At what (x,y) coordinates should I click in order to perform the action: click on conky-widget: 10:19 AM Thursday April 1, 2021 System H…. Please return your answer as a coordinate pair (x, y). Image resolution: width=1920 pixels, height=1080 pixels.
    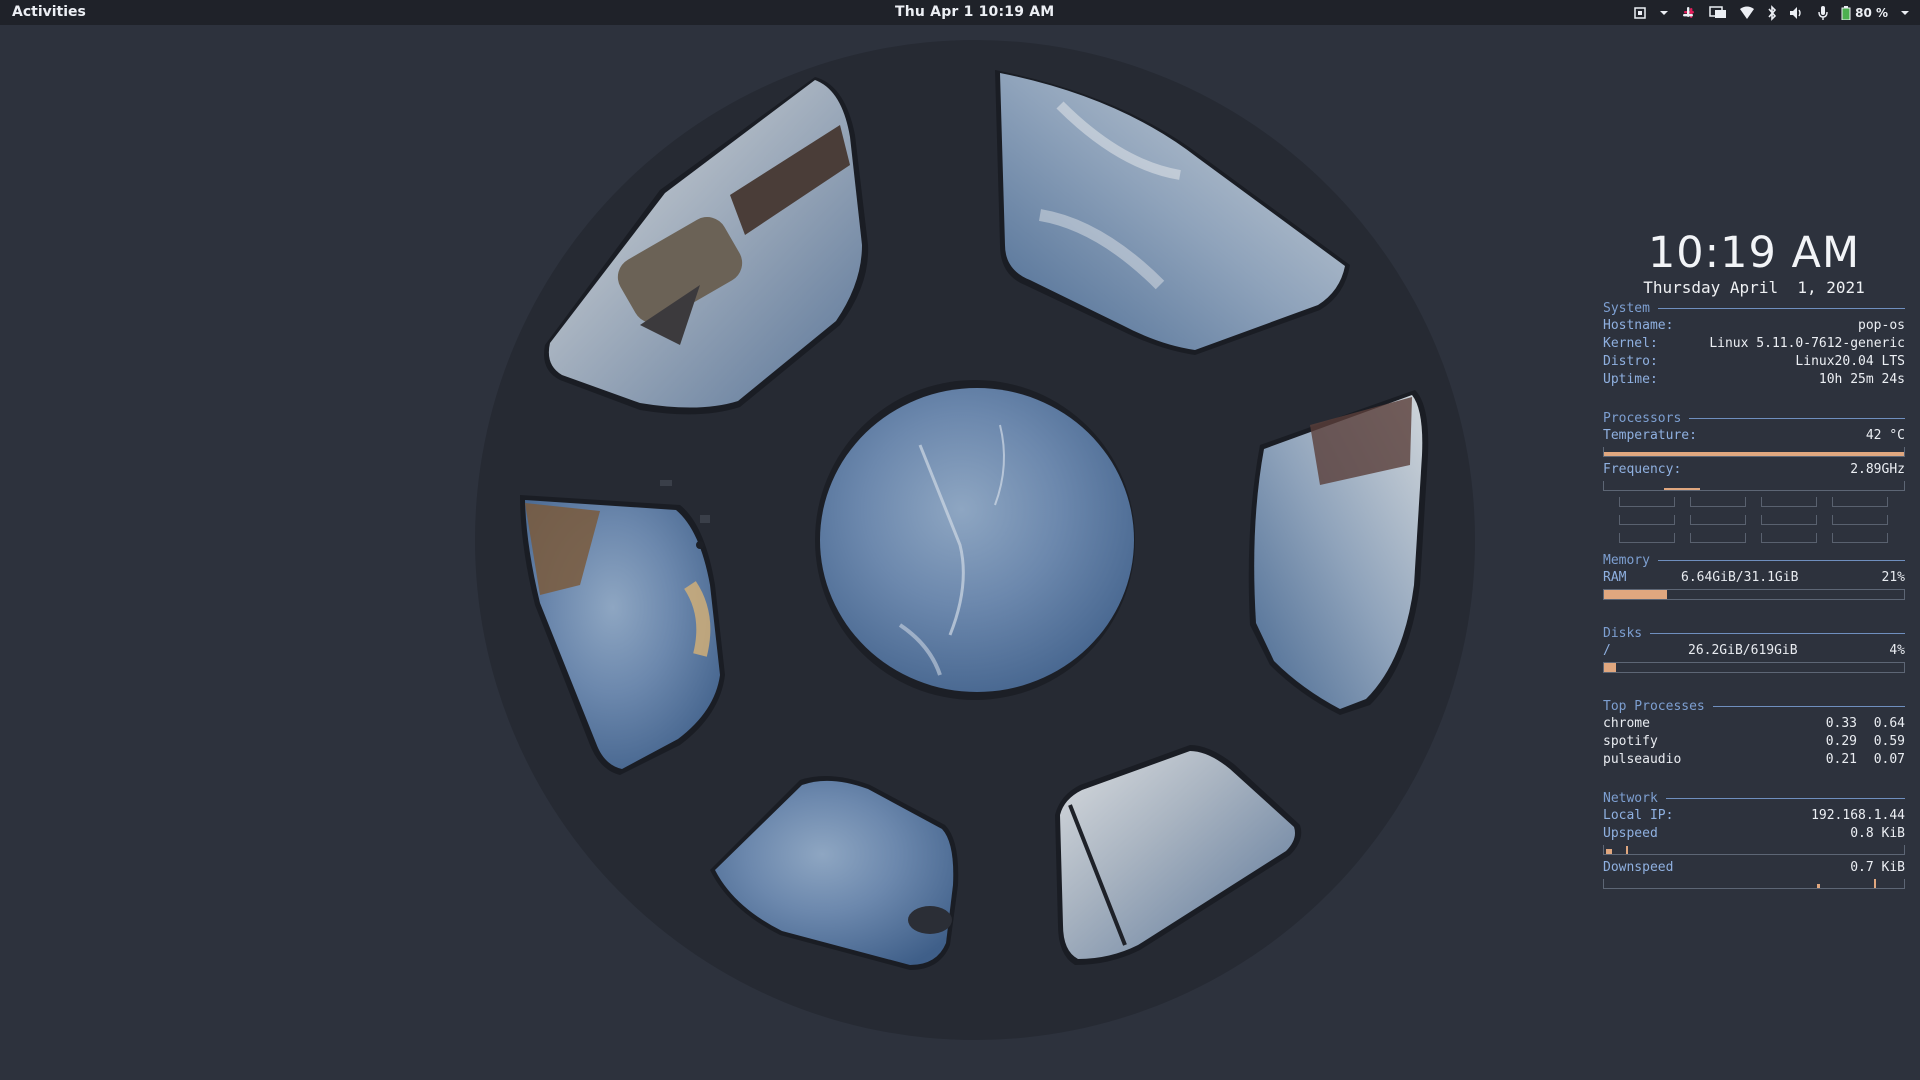
    Looking at the image, I should click on (1754, 557).